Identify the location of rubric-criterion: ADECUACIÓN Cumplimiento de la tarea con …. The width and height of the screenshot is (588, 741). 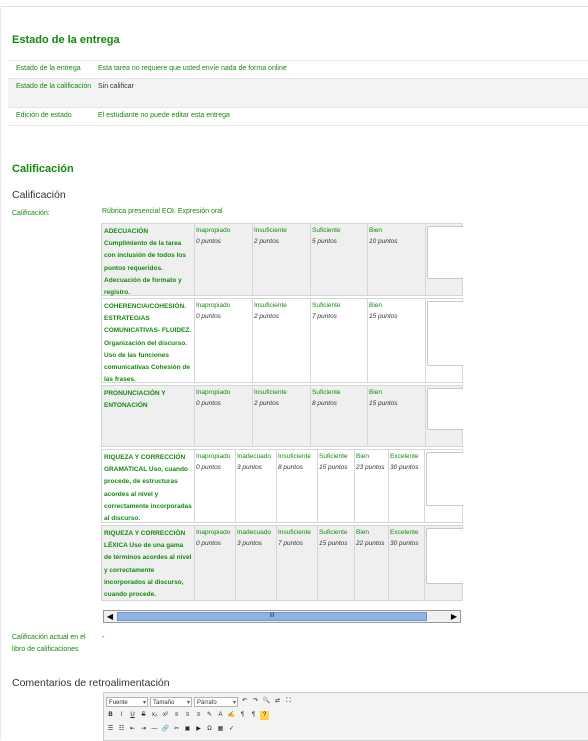
(282, 259).